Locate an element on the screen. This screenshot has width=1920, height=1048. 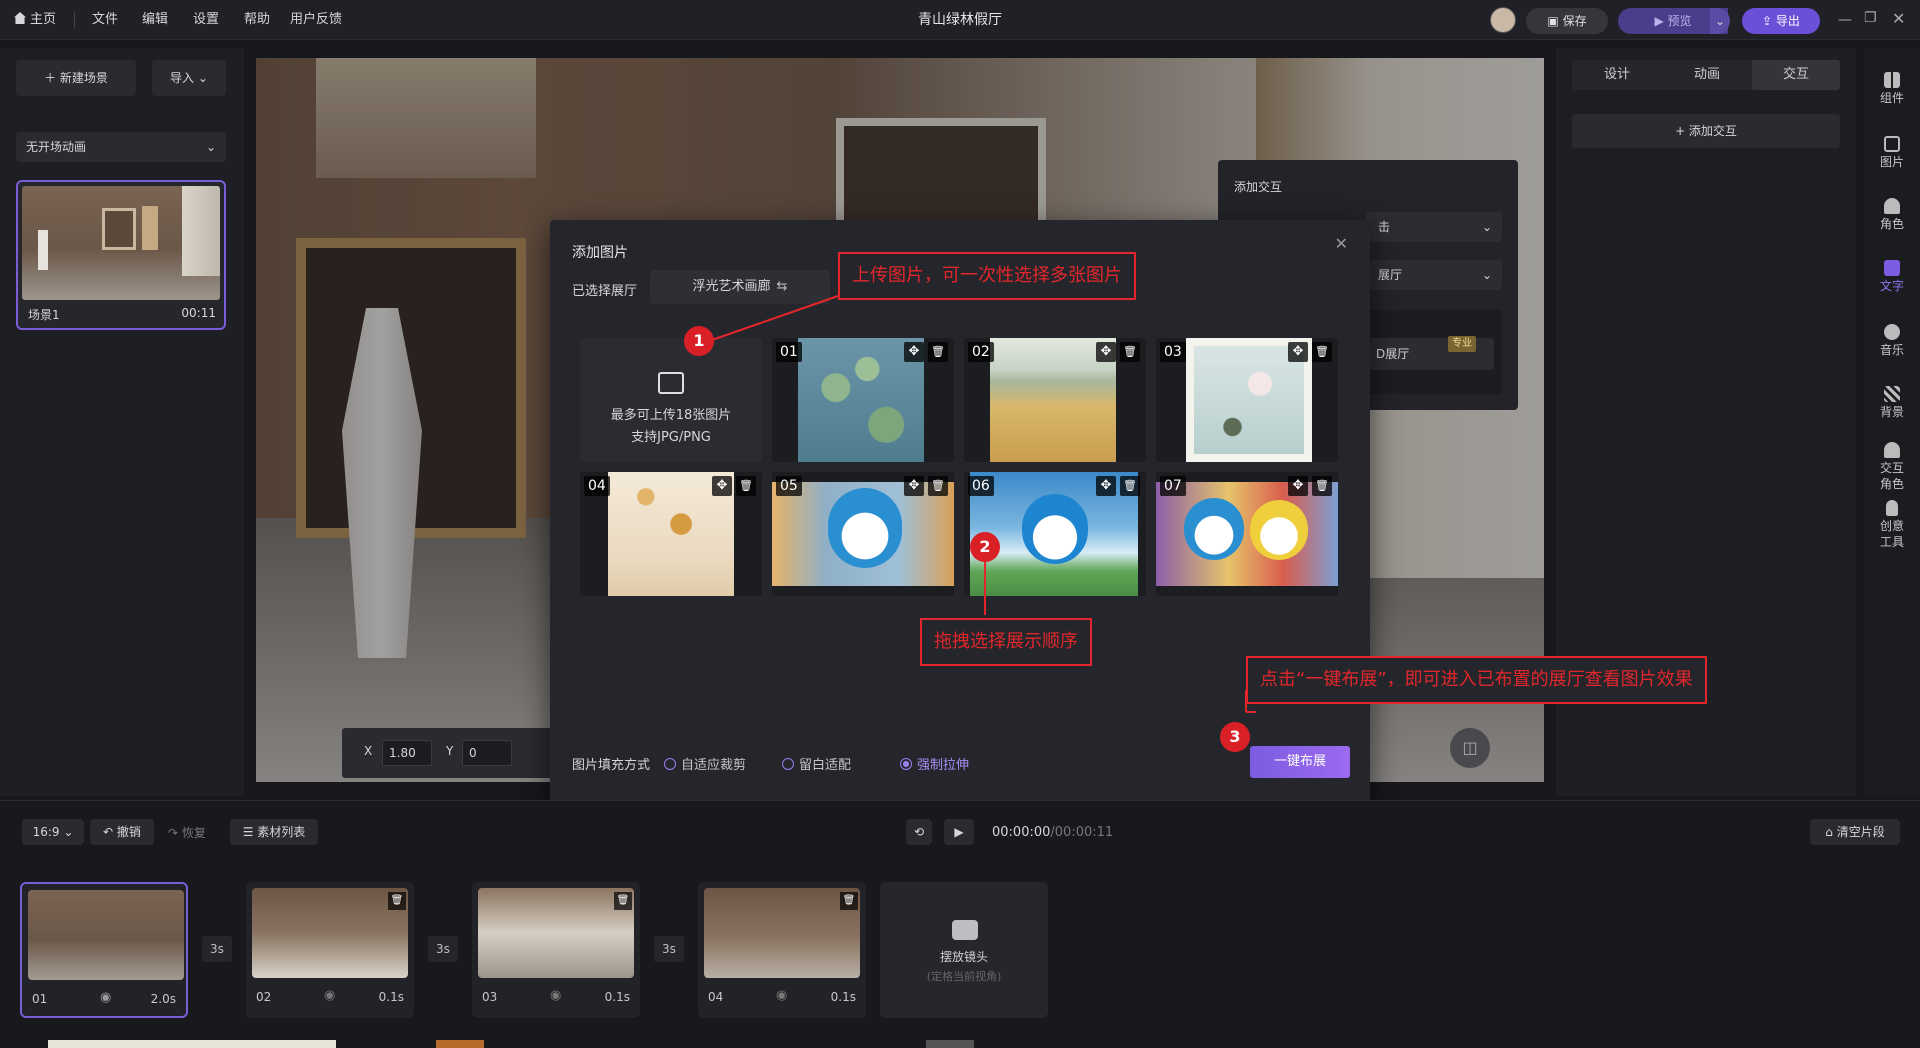
fill-option-stretch: 强制拉伸 is located at coordinates (934, 763).